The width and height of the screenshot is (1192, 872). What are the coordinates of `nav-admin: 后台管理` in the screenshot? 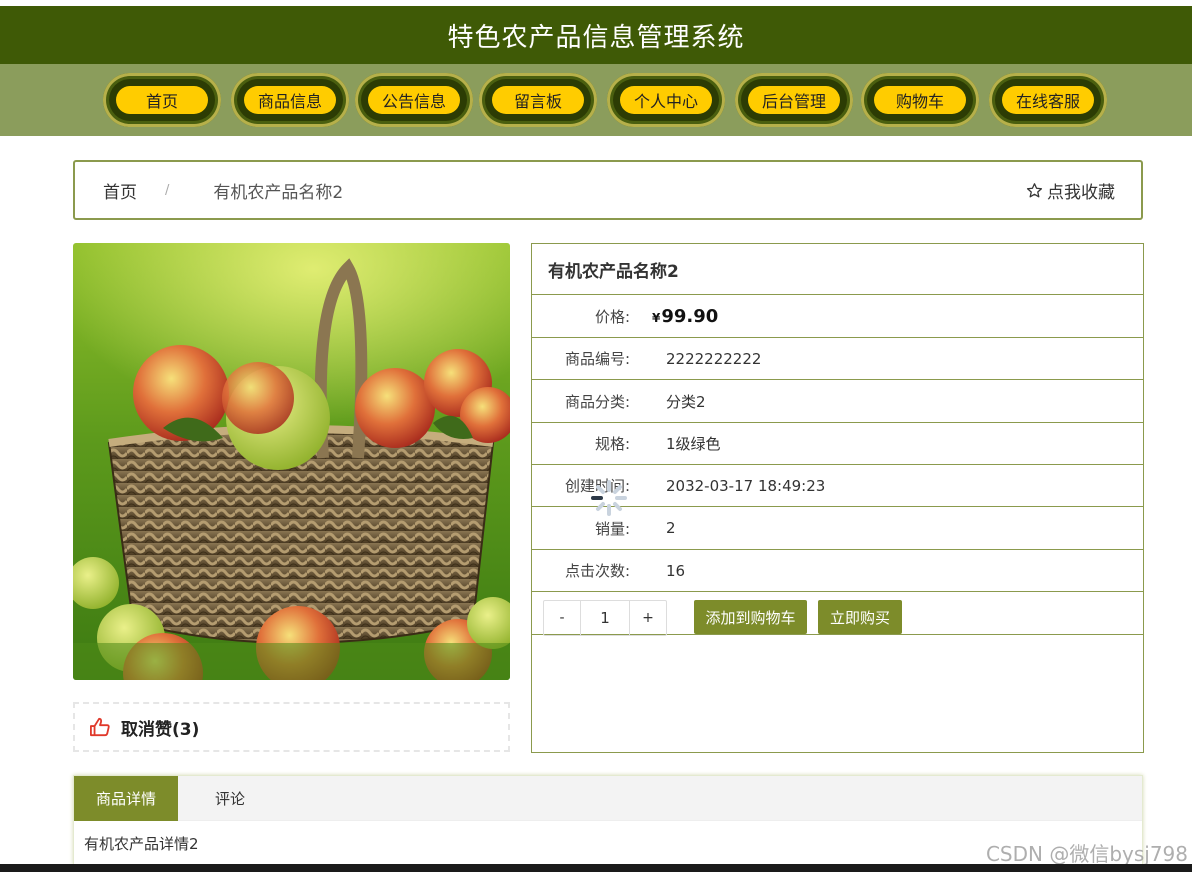 It's located at (794, 100).